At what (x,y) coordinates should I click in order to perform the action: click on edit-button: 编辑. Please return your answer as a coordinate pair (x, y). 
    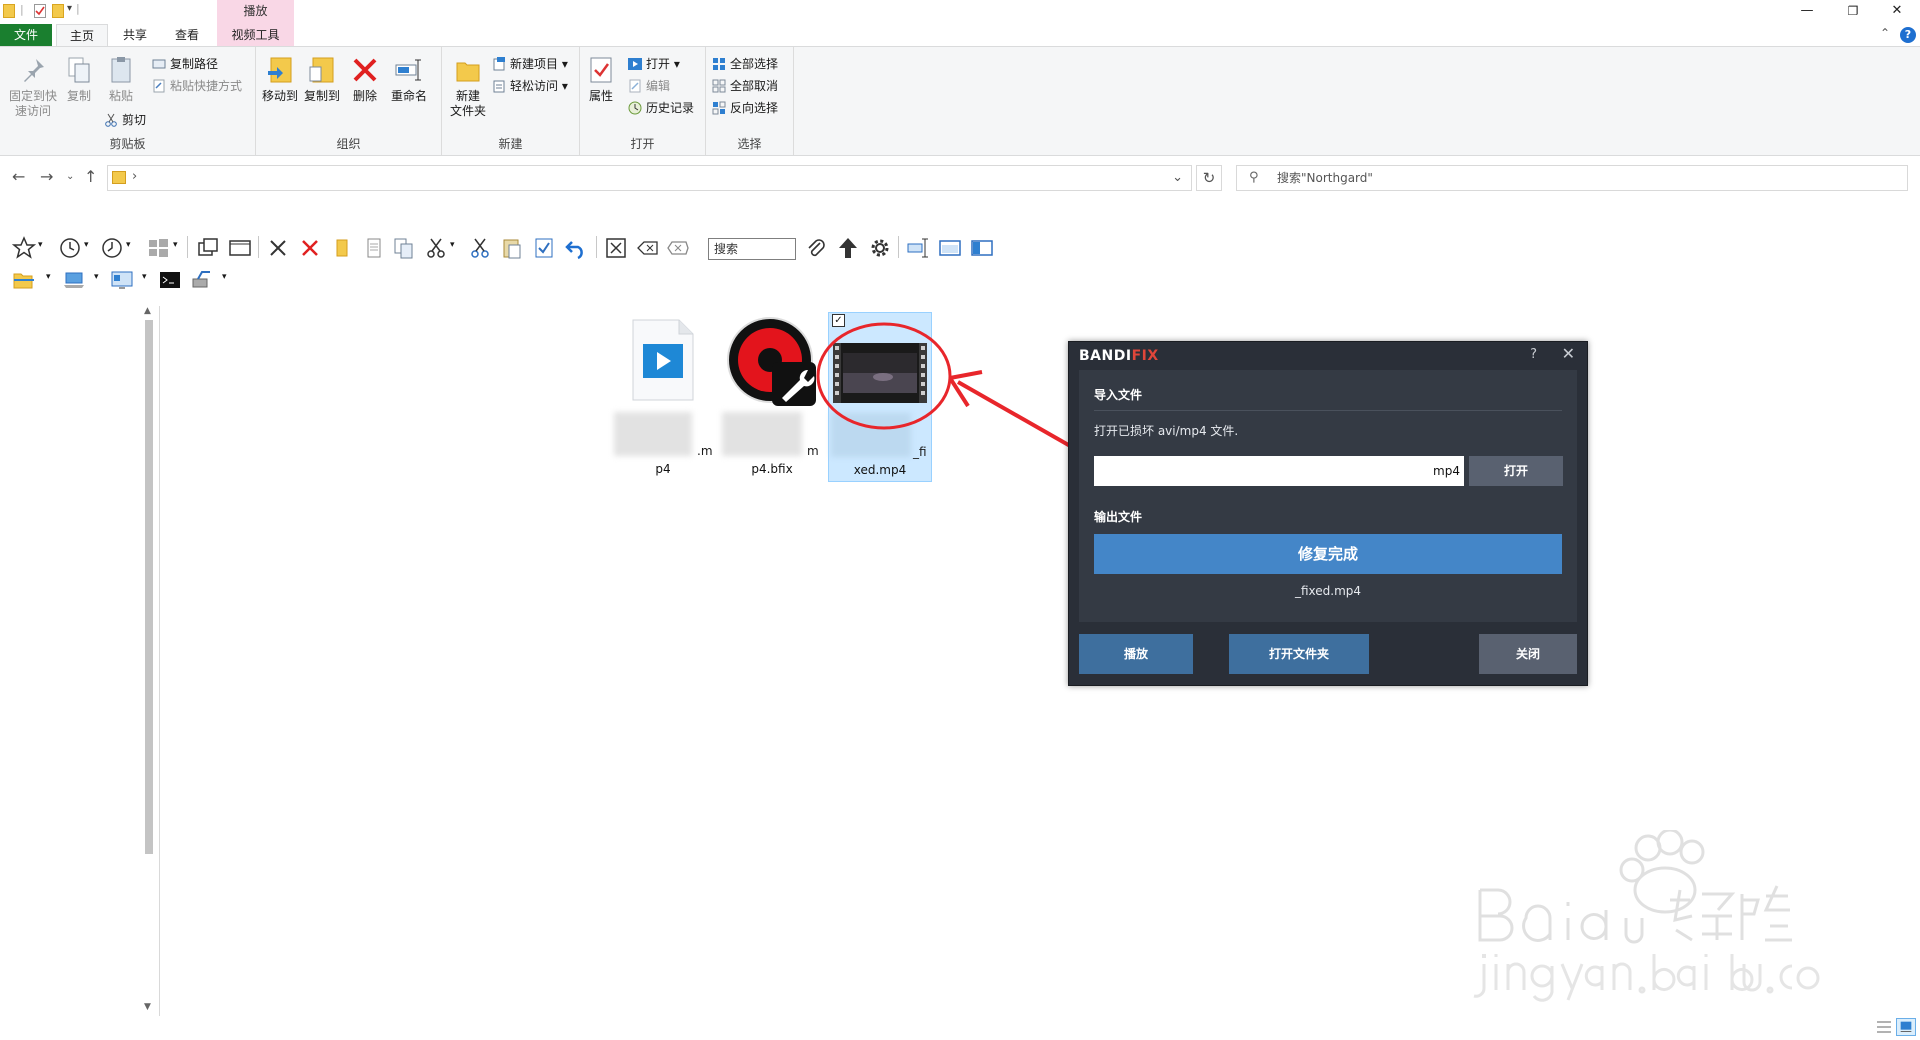
    Looking at the image, I should click on (649, 86).